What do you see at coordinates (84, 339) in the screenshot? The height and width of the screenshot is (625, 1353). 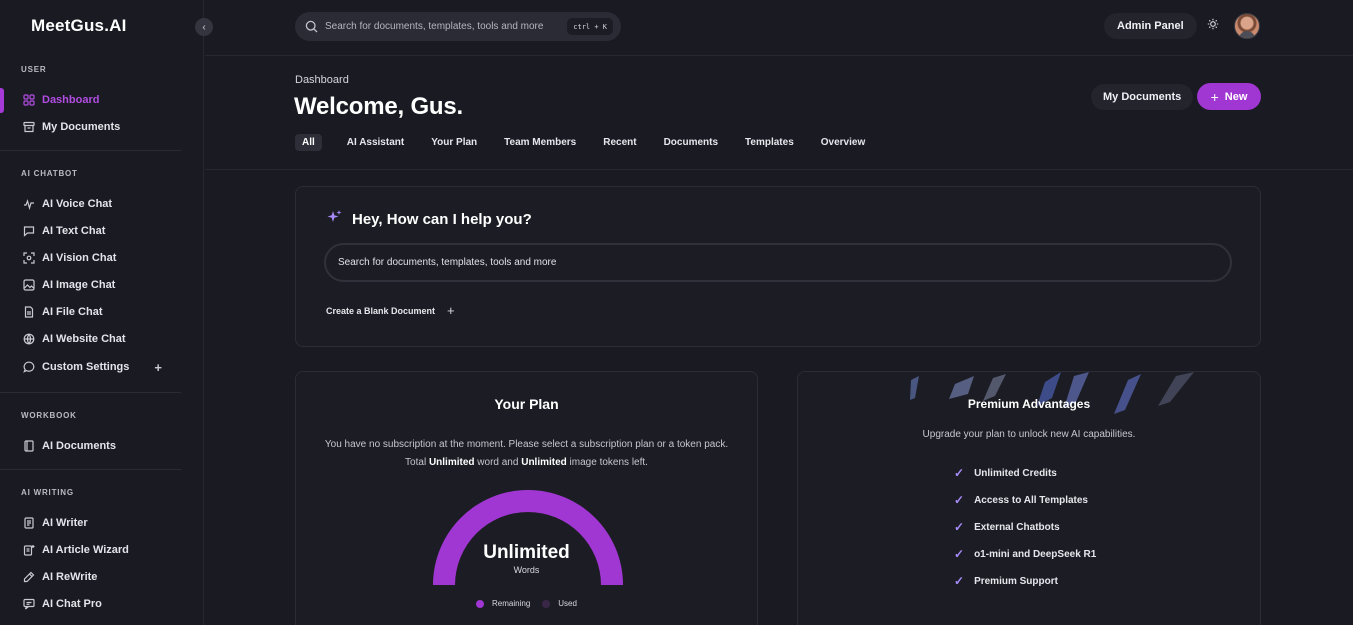 I see `sidebar-item-label: AI Website Chat` at bounding box center [84, 339].